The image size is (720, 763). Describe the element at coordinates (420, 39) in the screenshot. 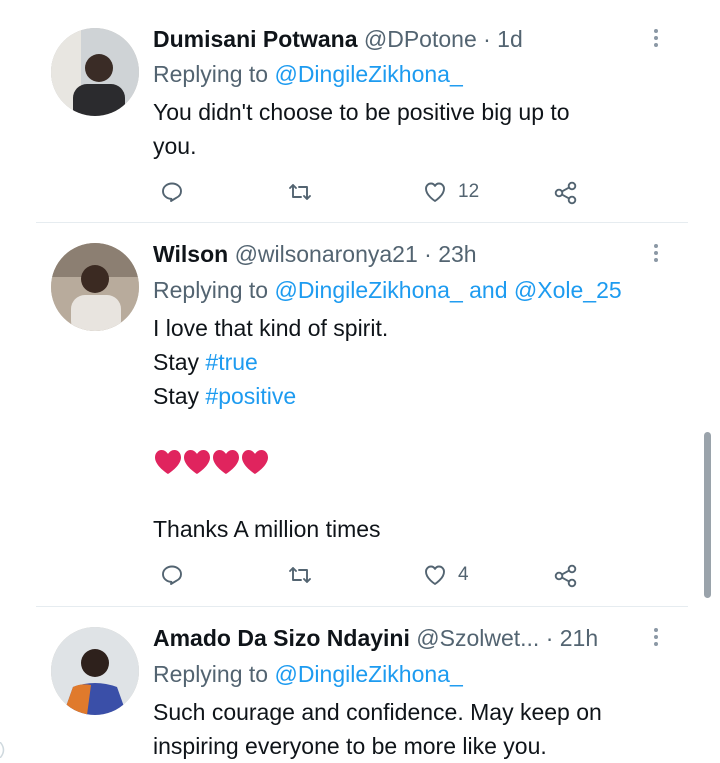

I see `author-handle: @DPotone` at that location.